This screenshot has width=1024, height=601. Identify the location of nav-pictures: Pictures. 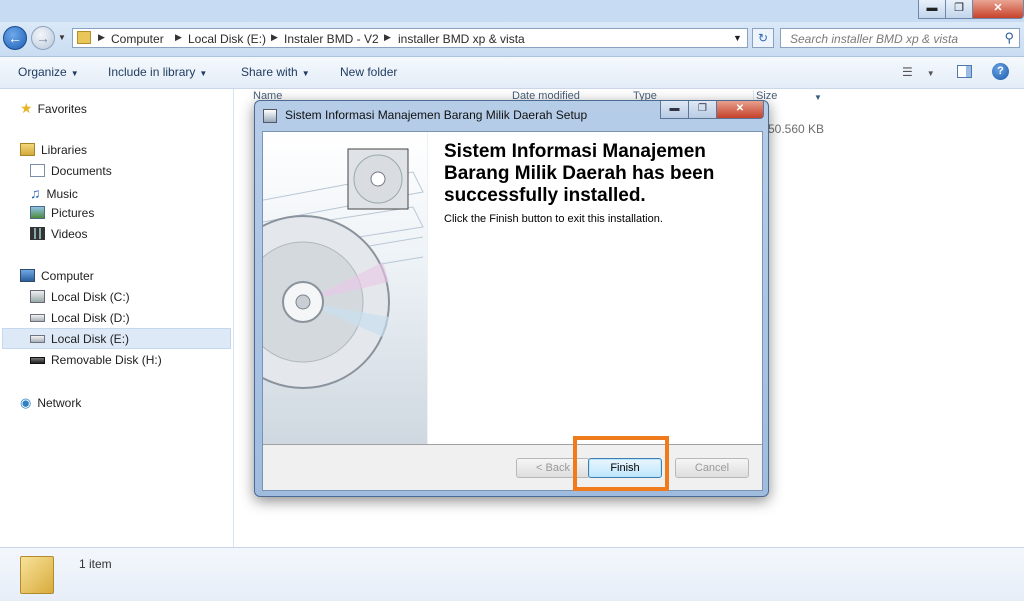
(62, 213).